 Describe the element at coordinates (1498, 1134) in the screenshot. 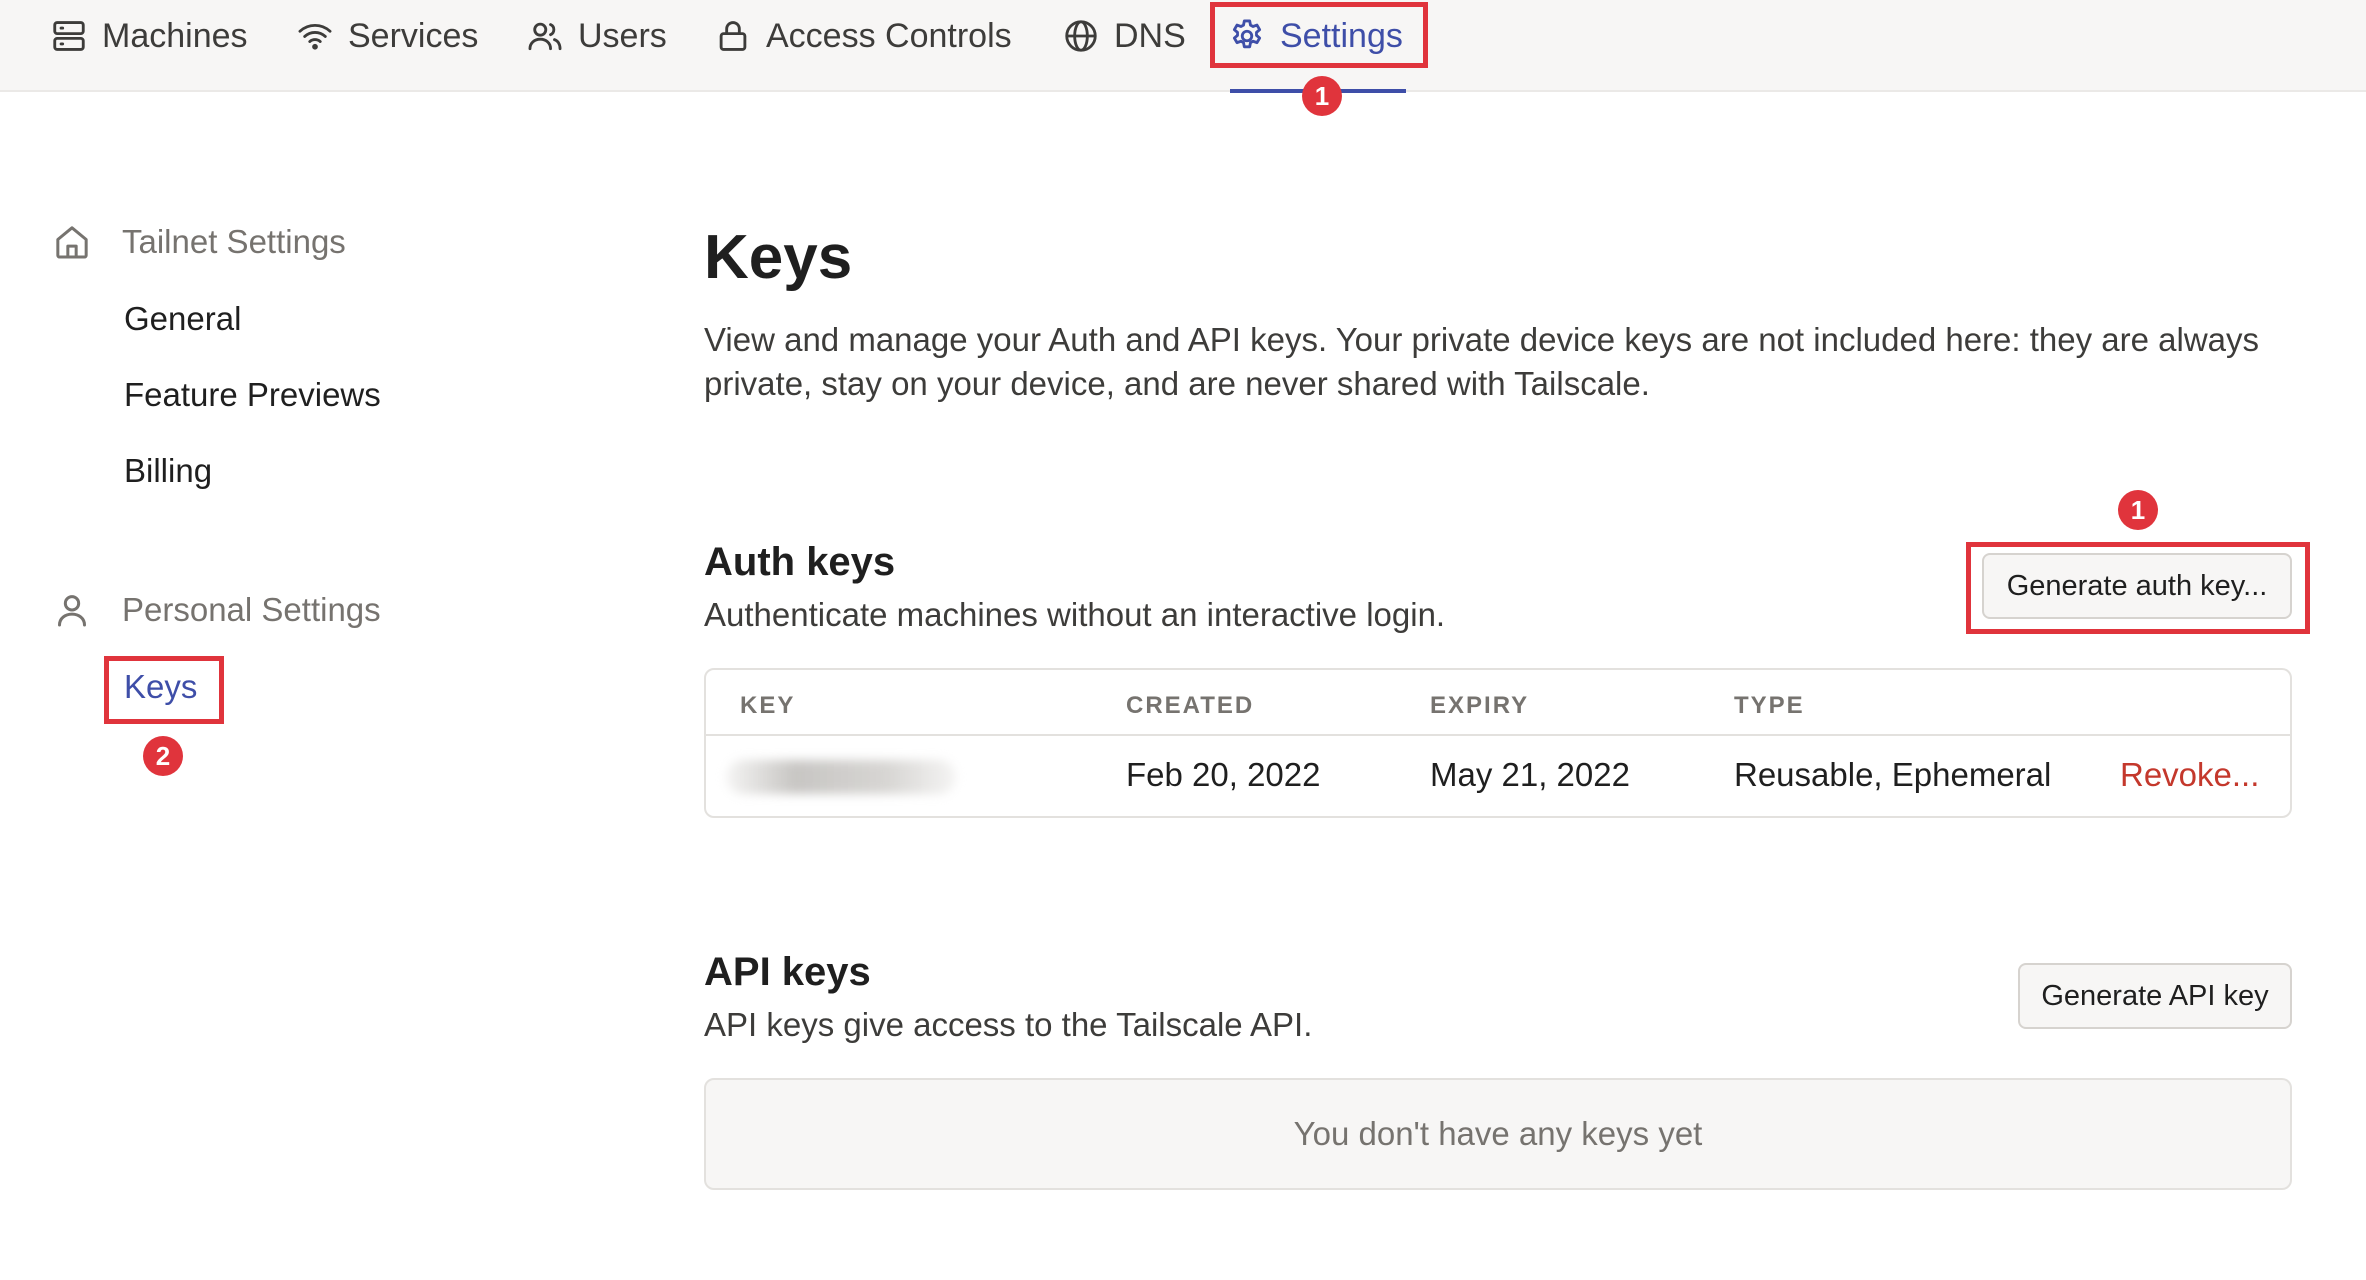

I see `api-keys-empty-state: You don't have any keys yet` at that location.